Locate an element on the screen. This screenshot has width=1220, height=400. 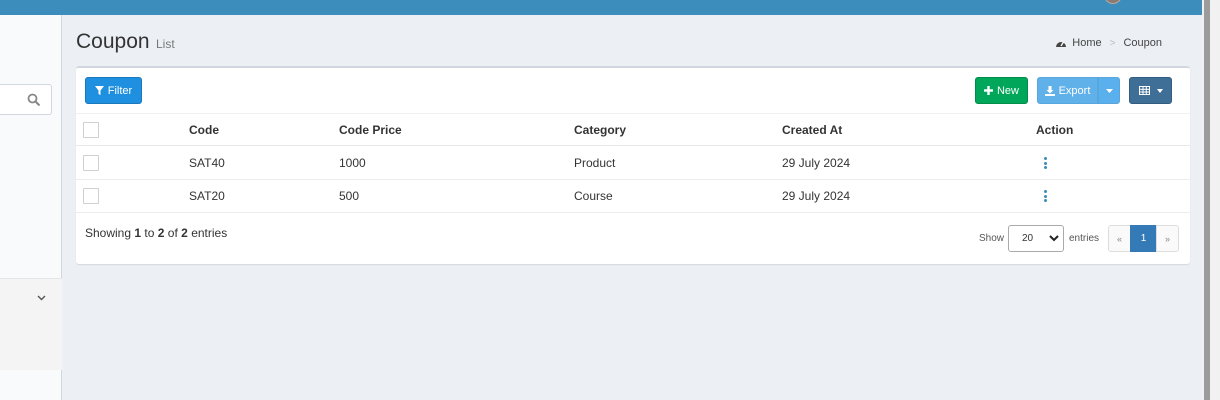
export-button: Export is located at coordinates (1067, 90).